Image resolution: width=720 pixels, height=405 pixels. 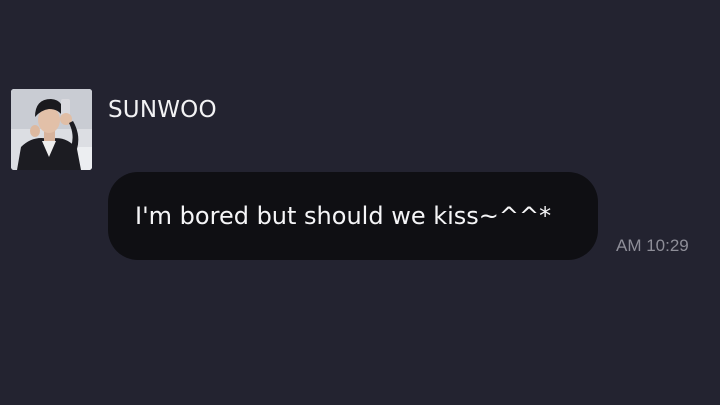 I want to click on message-timestamp: AM 10:29, so click(x=652, y=245).